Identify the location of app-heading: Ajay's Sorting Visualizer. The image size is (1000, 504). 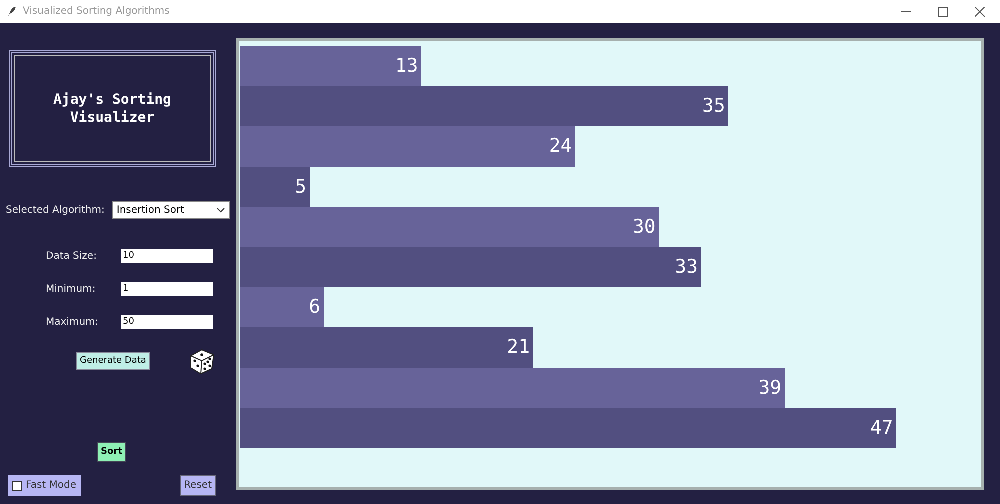
(112, 108).